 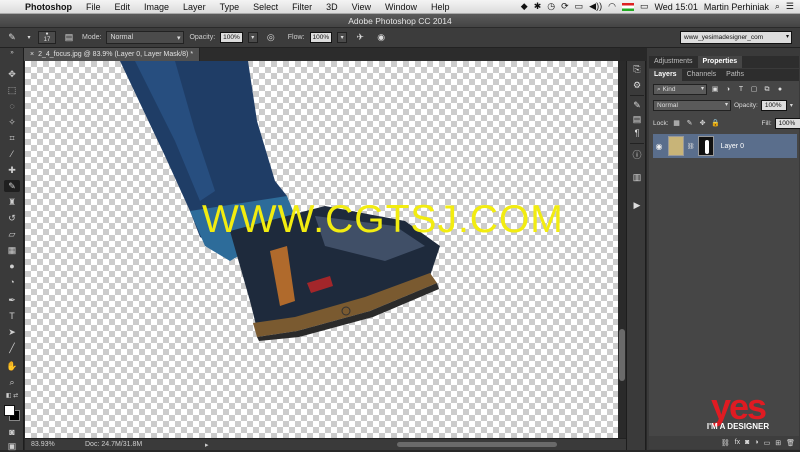 I want to click on battery-icon: ▭, so click(x=644, y=6).